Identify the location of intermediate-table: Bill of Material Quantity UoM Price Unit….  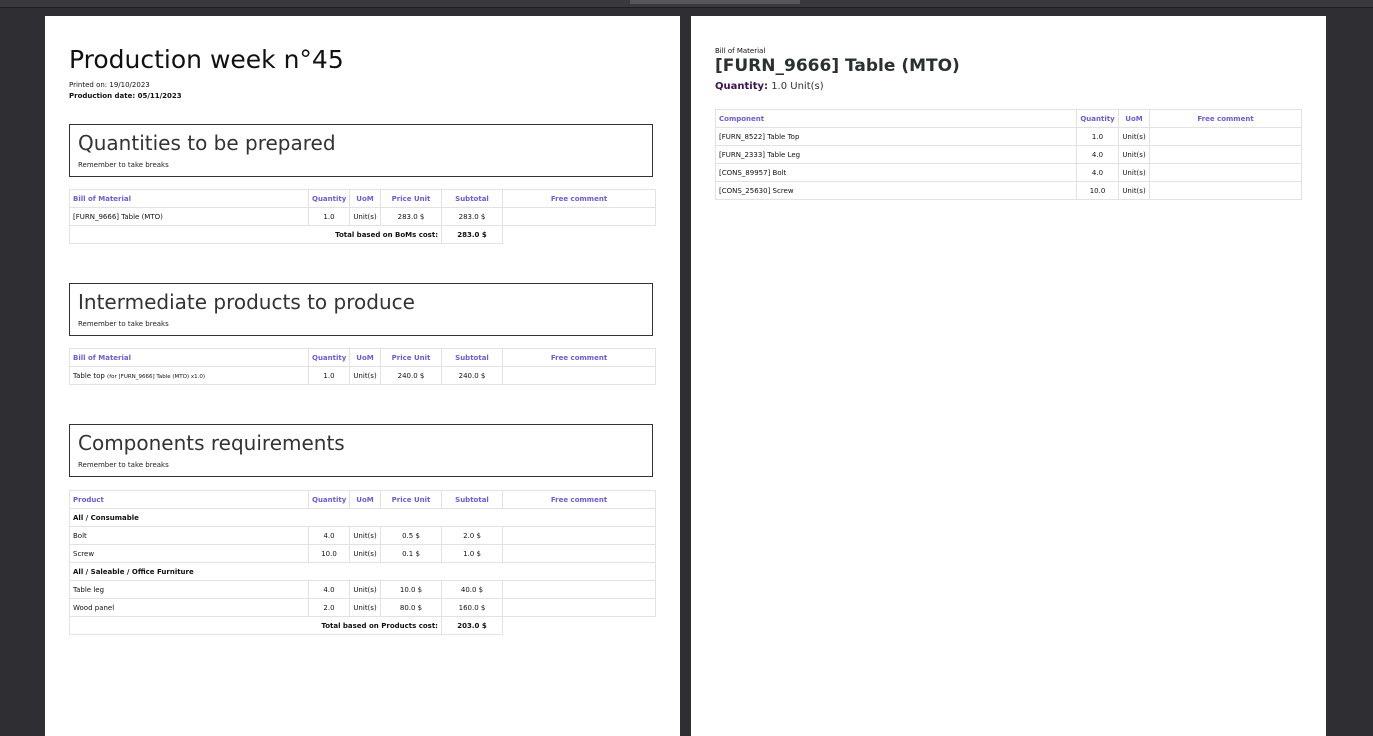
(362, 366).